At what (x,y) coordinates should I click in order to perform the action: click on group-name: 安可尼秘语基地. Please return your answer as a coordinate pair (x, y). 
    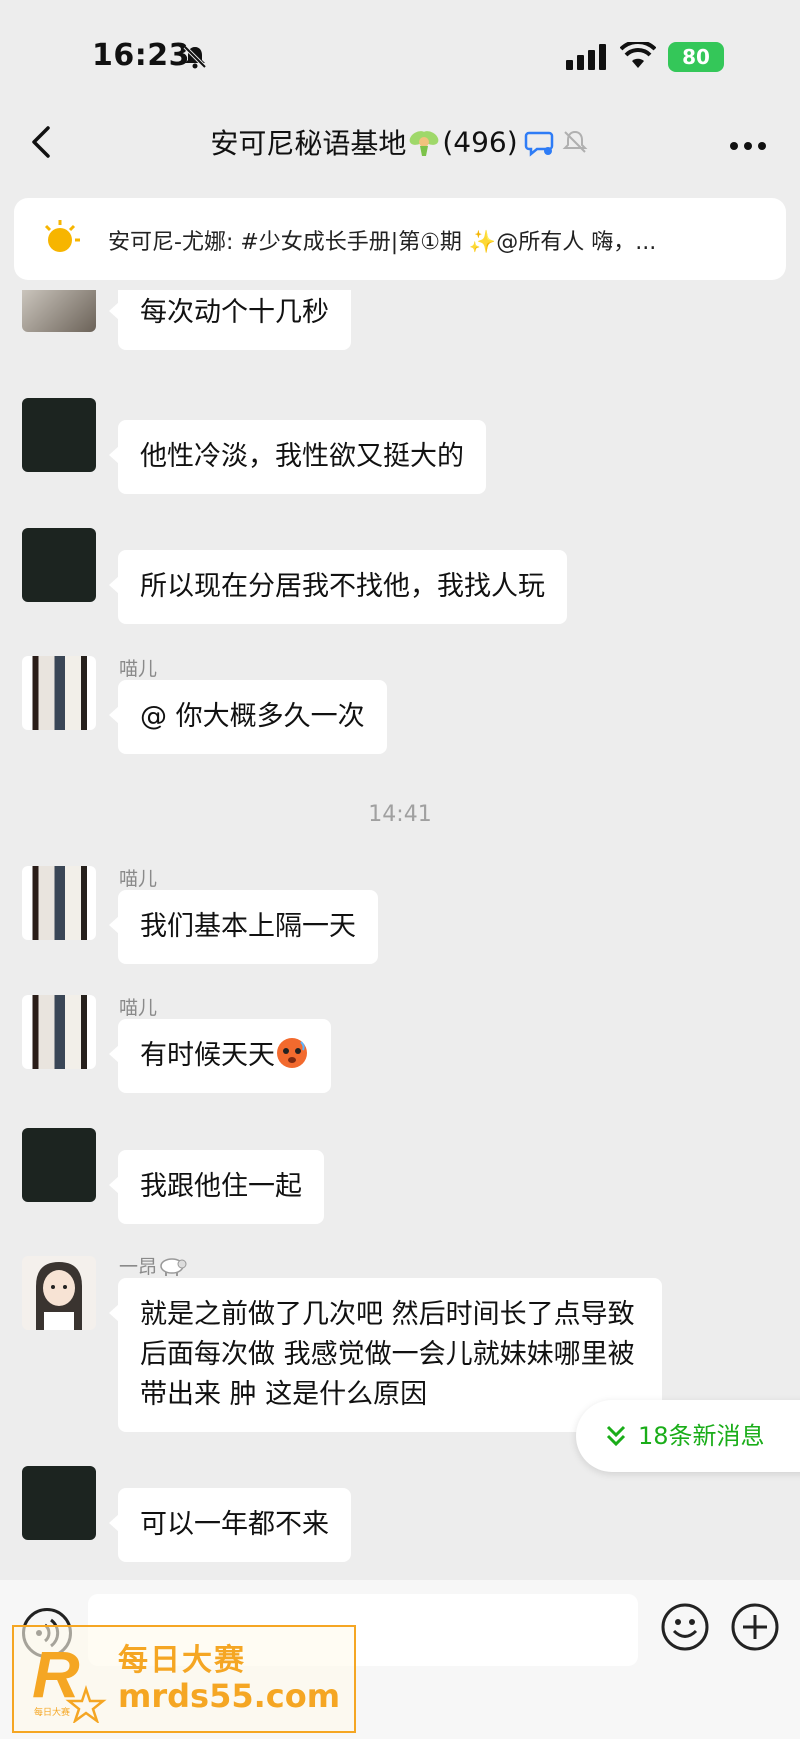
    Looking at the image, I should click on (308, 143).